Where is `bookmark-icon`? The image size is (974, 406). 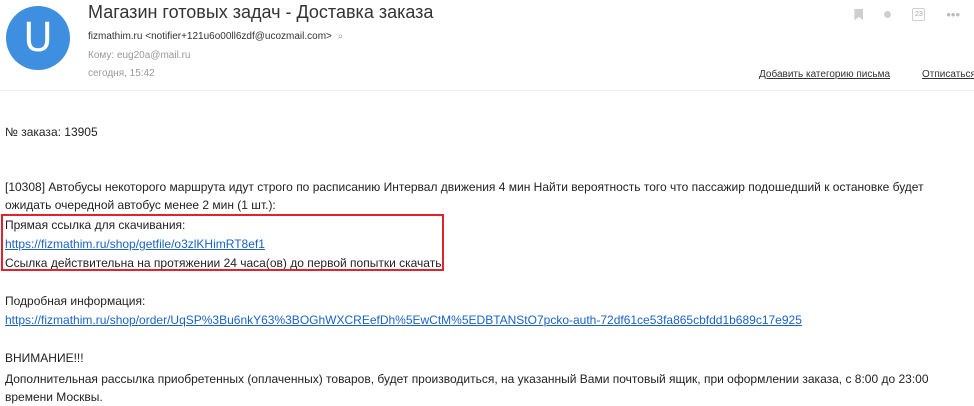 bookmark-icon is located at coordinates (859, 14).